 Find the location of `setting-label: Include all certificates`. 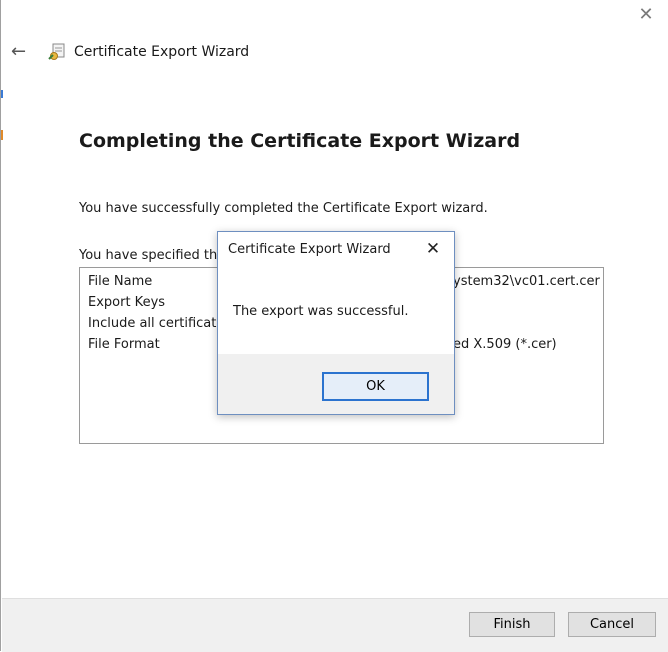

setting-label: Include all certificates is located at coordinates (160, 323).